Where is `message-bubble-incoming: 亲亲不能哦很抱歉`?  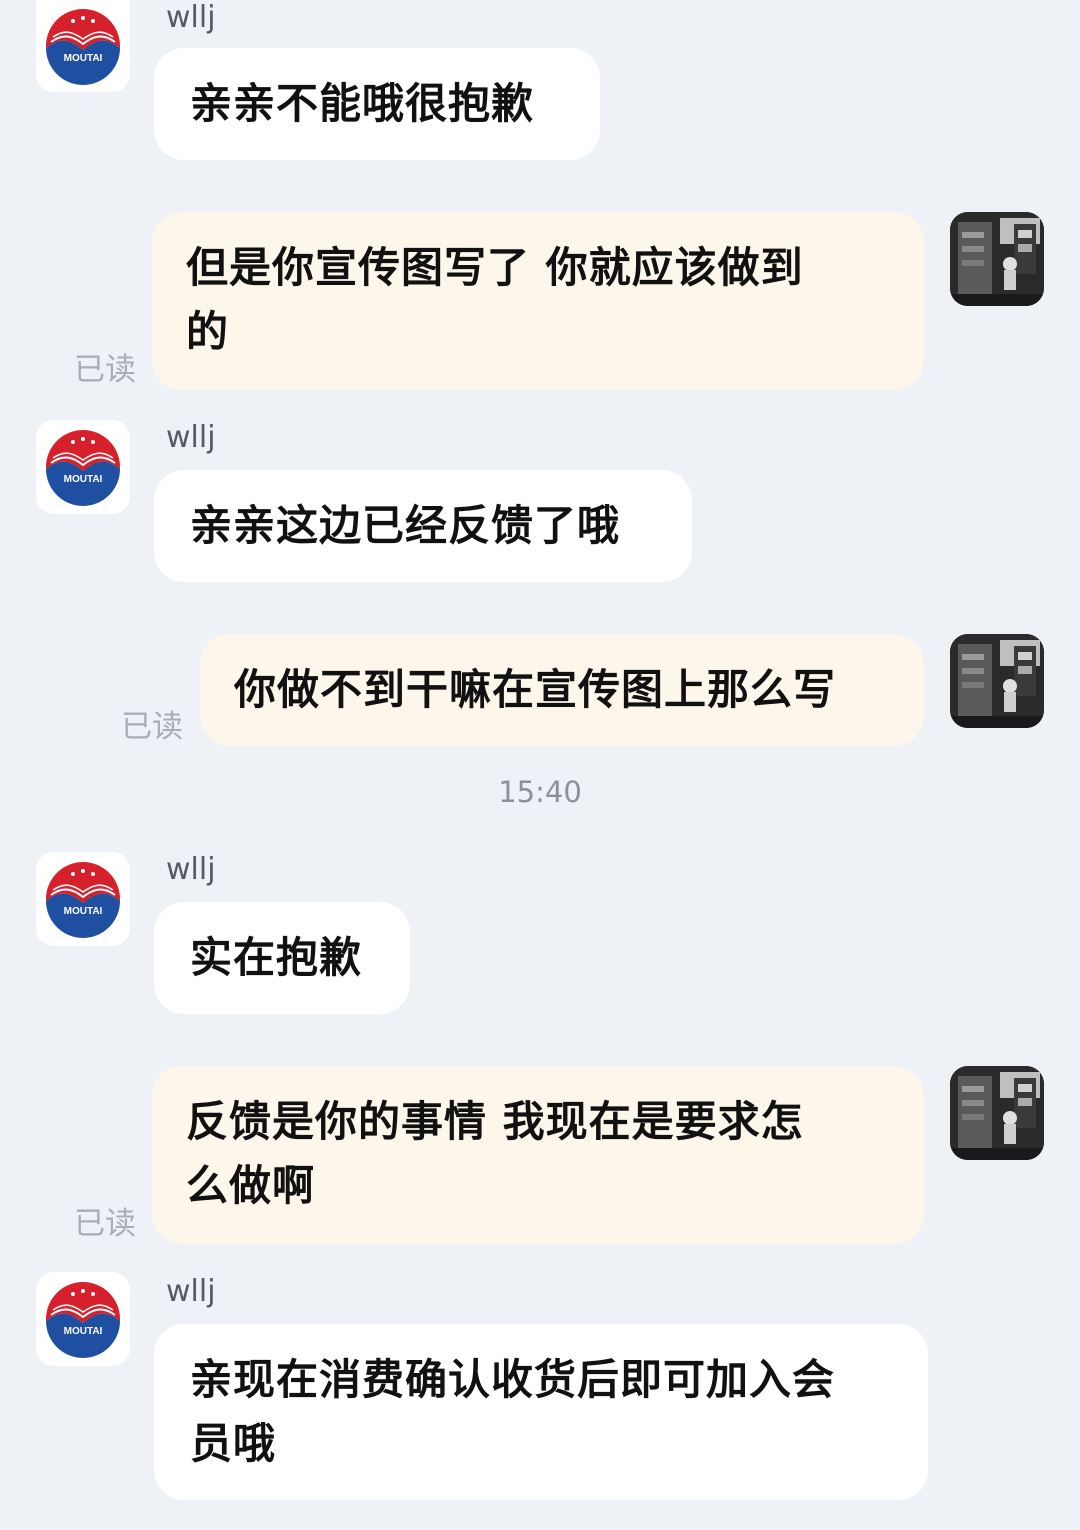 message-bubble-incoming: 亲亲不能哦很抱歉 is located at coordinates (377, 104).